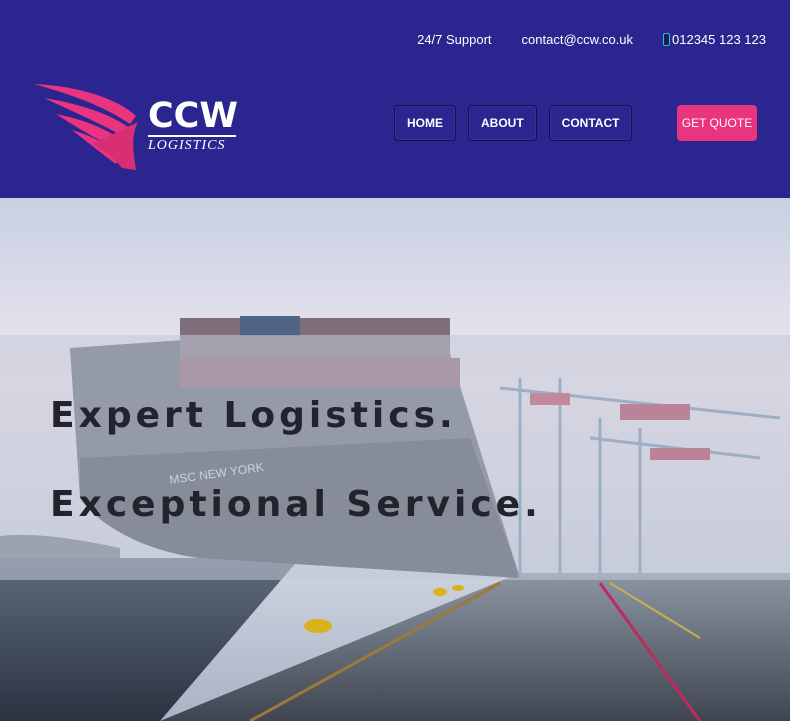  What do you see at coordinates (719, 39) in the screenshot?
I see `phone-number: 012345 123 123` at bounding box center [719, 39].